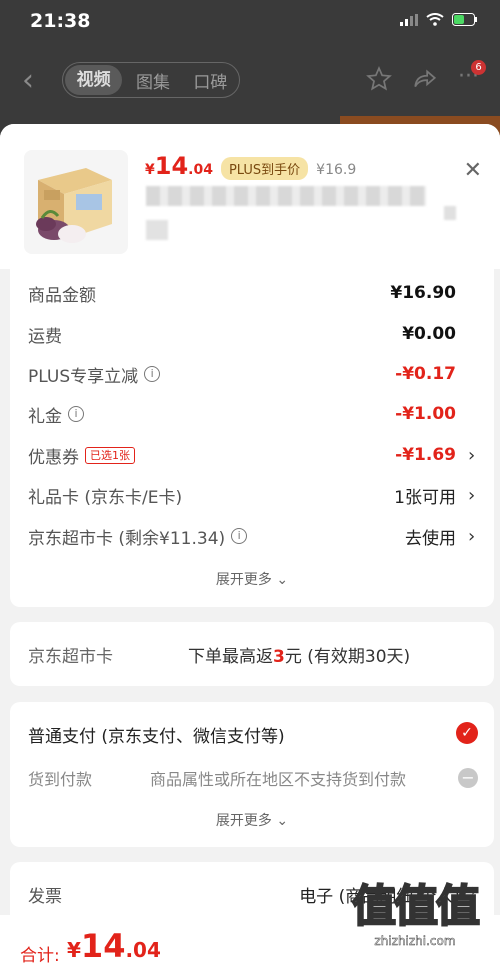 This screenshot has width=500, height=970. I want to click on supermarket-rebate: 下单最高返3元 (有效期30天), so click(299, 654).